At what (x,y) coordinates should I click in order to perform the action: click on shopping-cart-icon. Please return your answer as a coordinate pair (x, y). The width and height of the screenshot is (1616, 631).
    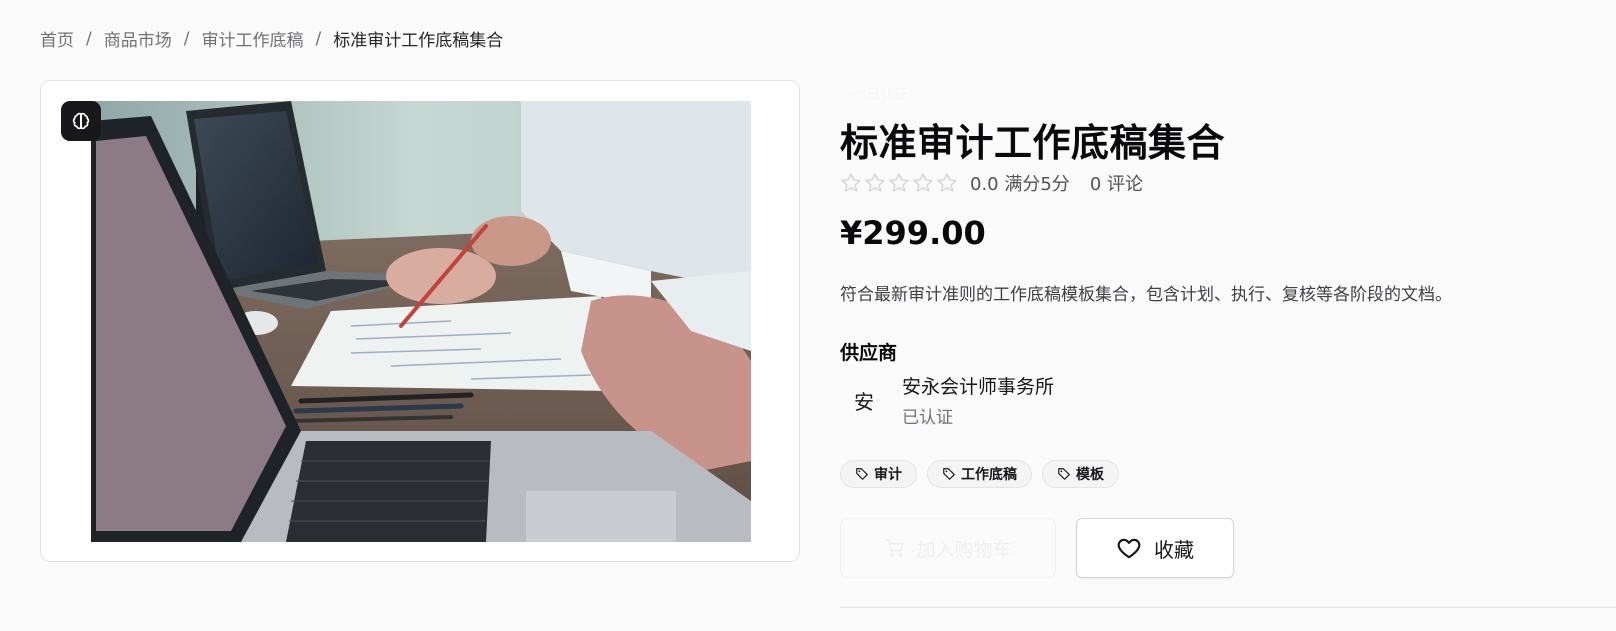
    Looking at the image, I should click on (895, 548).